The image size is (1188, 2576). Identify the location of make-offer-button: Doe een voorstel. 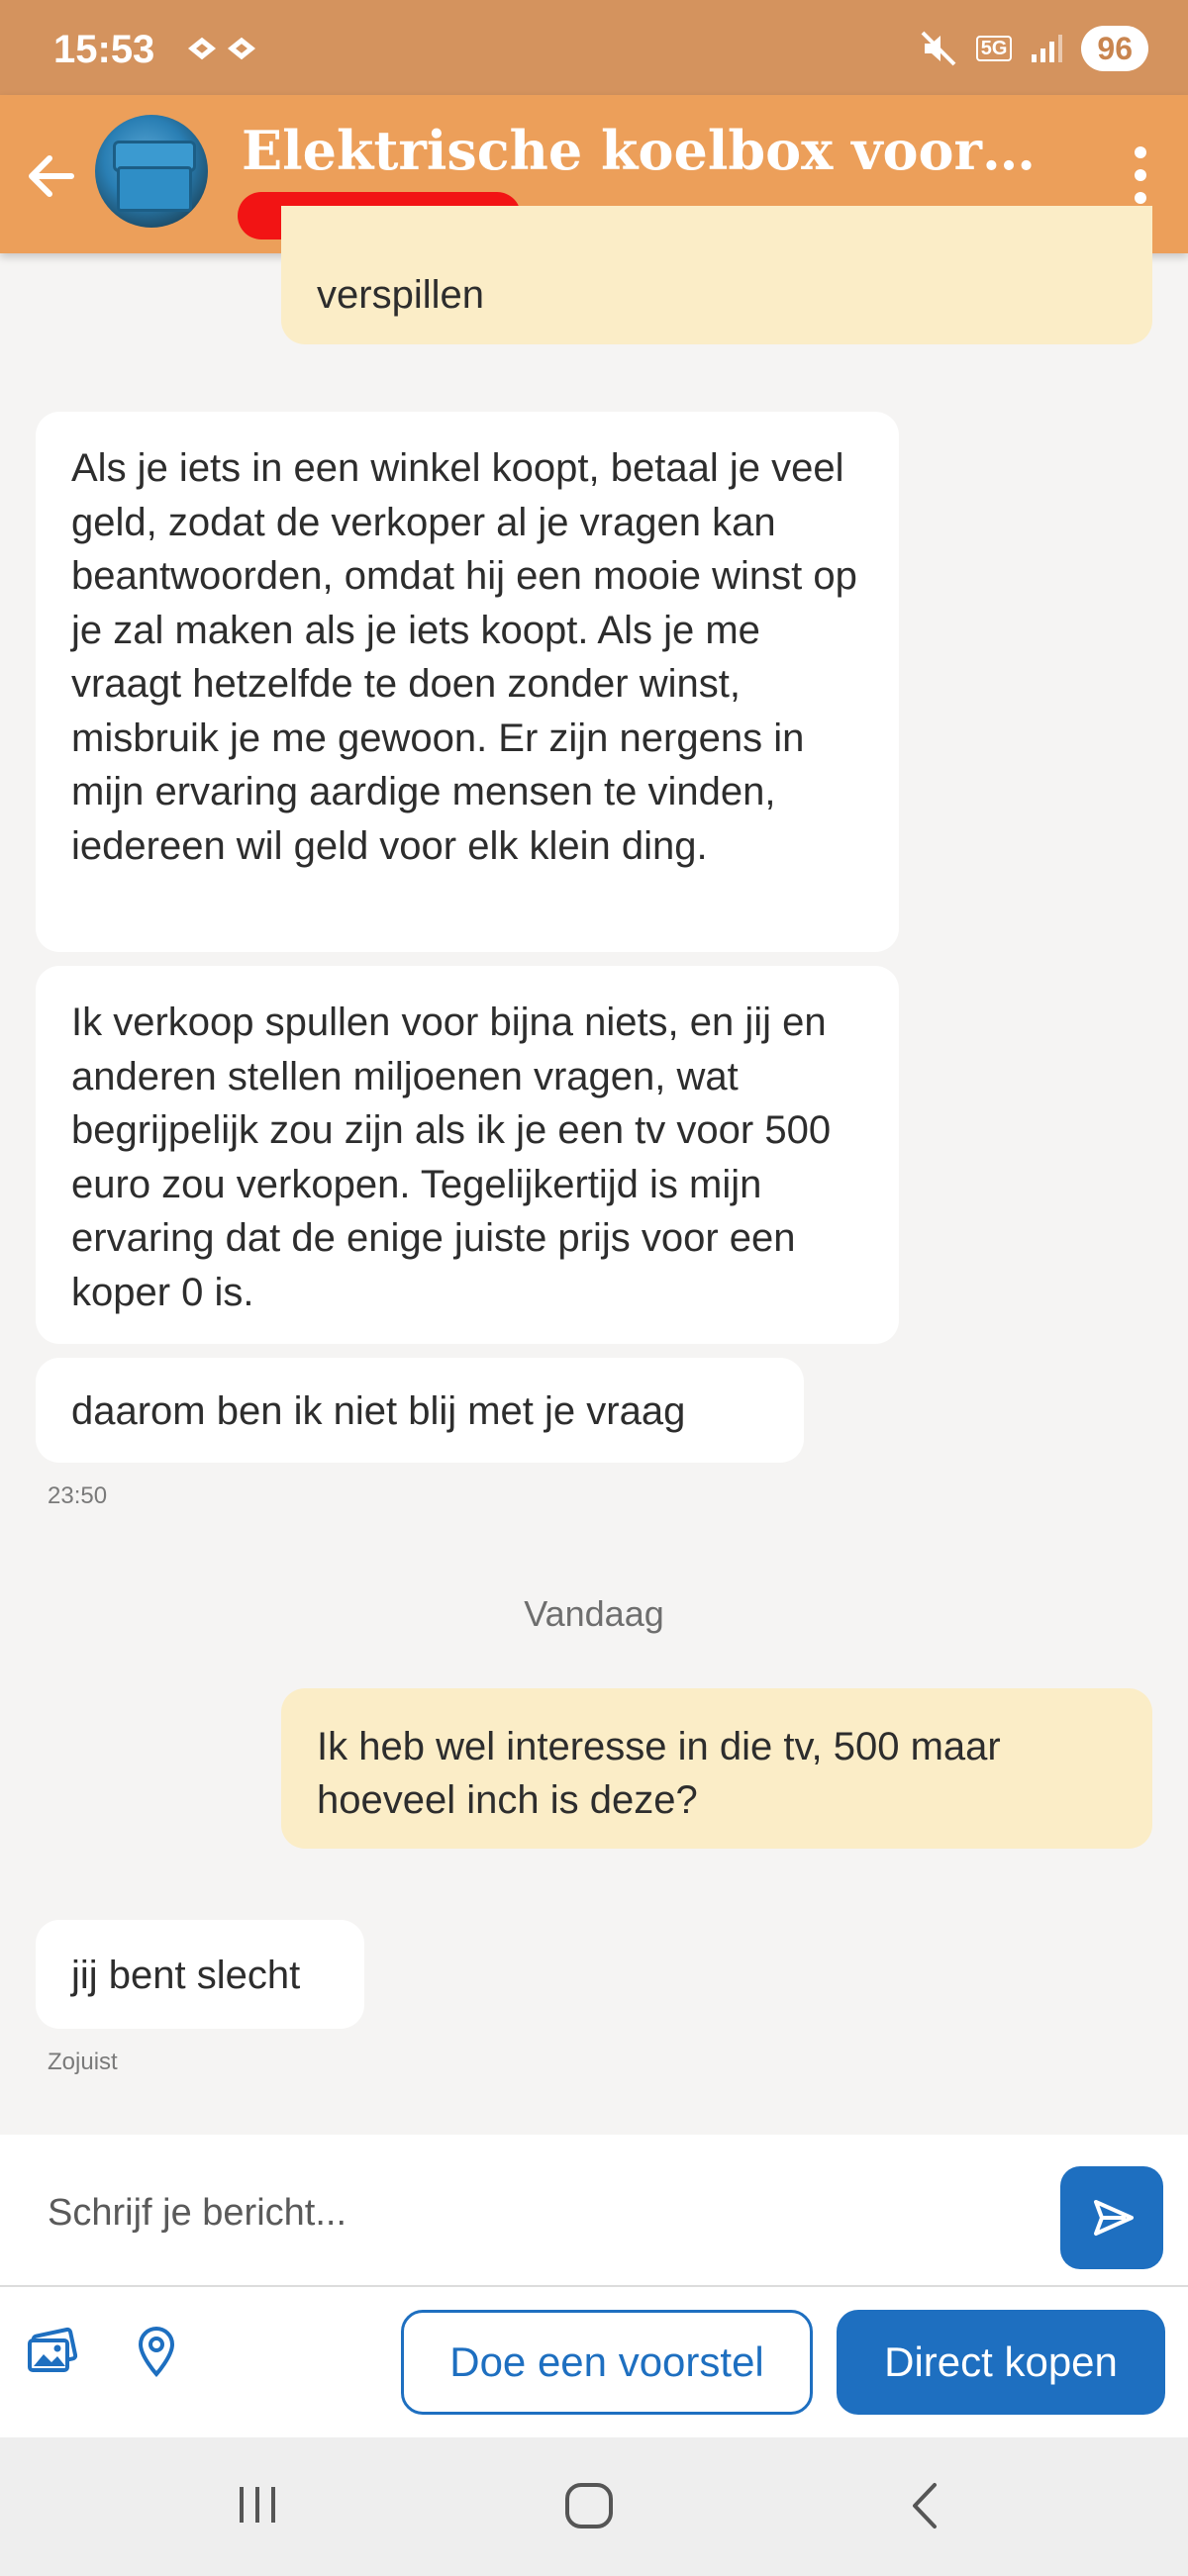
(607, 2362).